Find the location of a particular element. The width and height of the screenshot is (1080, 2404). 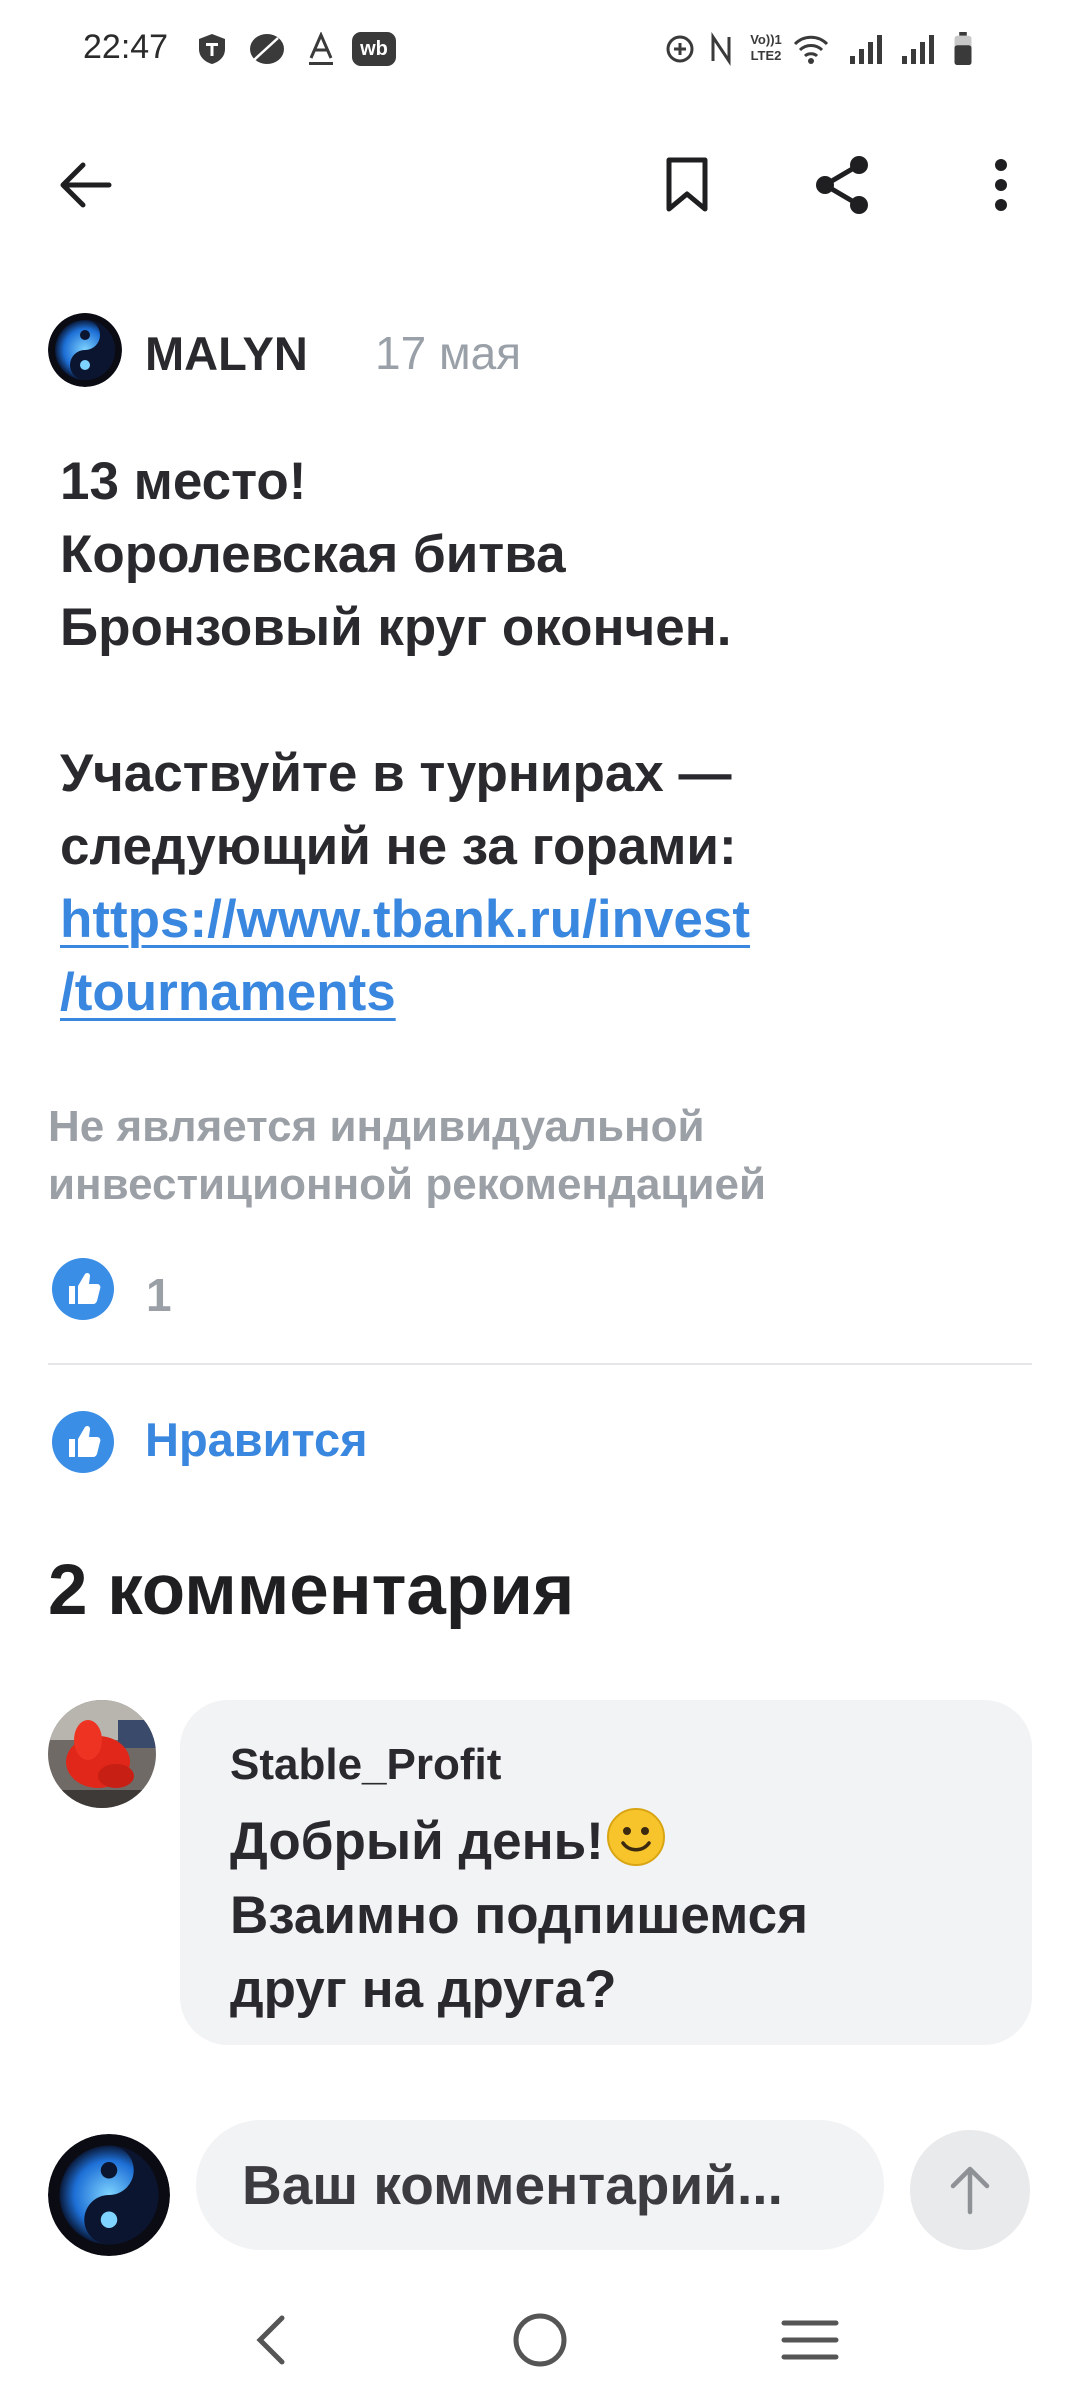

app-bar is located at coordinates (540, 182).